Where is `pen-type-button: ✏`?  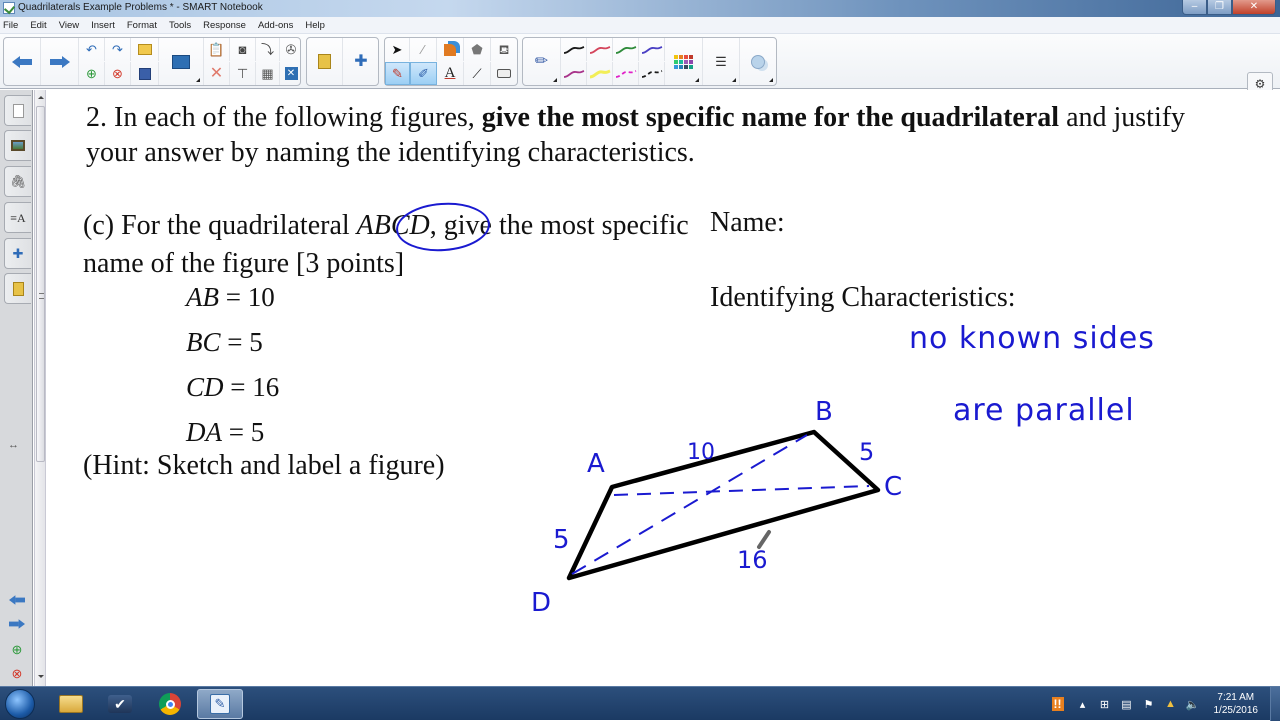
pen-type-button: ✏ is located at coordinates (542, 61).